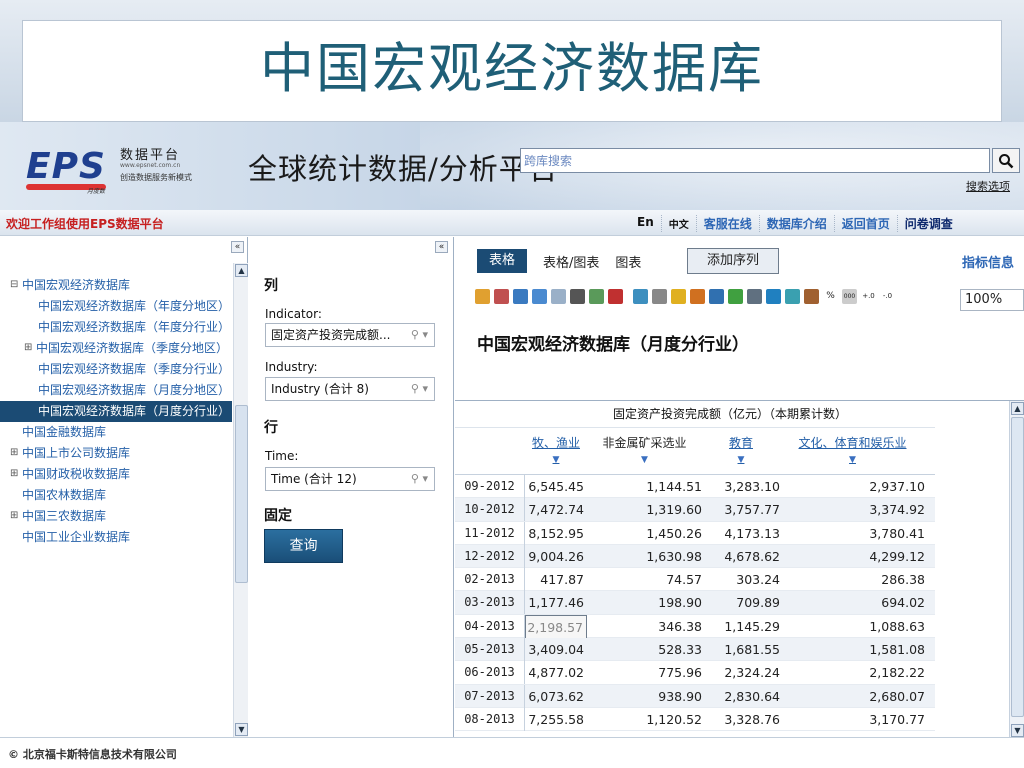 Image resolution: width=1024 pixels, height=768 pixels. What do you see at coordinates (830, 296) in the screenshot?
I see `percent-icon: %` at bounding box center [830, 296].